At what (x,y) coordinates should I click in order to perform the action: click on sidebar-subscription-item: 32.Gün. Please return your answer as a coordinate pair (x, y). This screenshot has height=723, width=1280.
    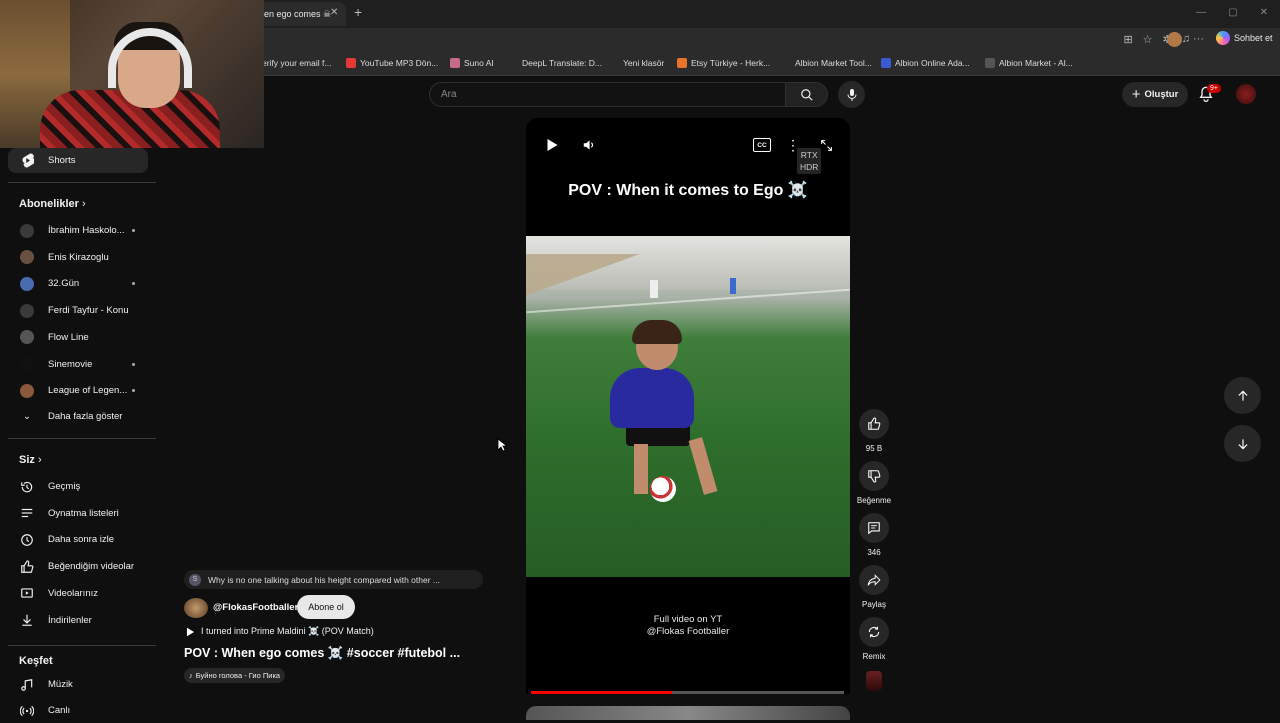
    Looking at the image, I should click on (78, 283).